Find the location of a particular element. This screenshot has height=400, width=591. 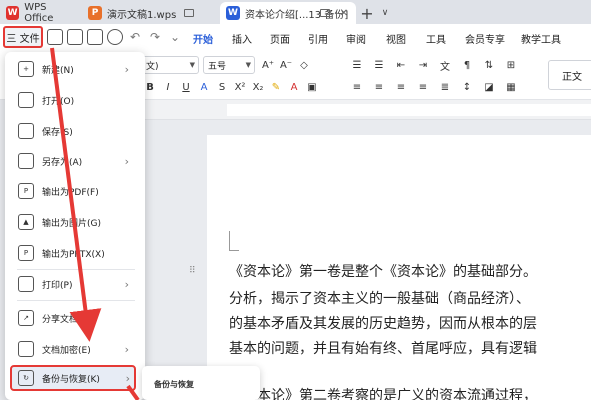

tab-page: 页面 is located at coordinates (280, 38).